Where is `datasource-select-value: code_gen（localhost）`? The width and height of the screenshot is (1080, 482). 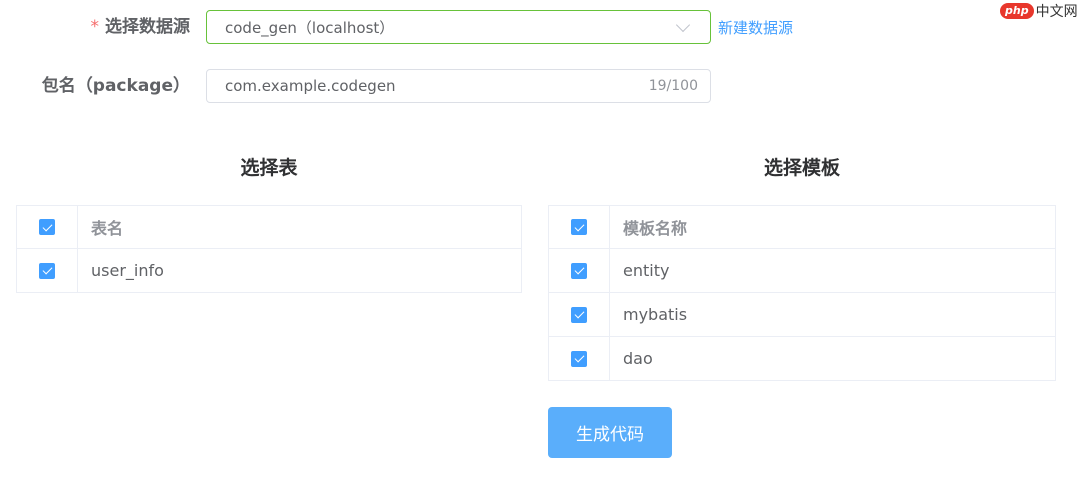 datasource-select-value: code_gen（localhost） is located at coordinates (310, 27).